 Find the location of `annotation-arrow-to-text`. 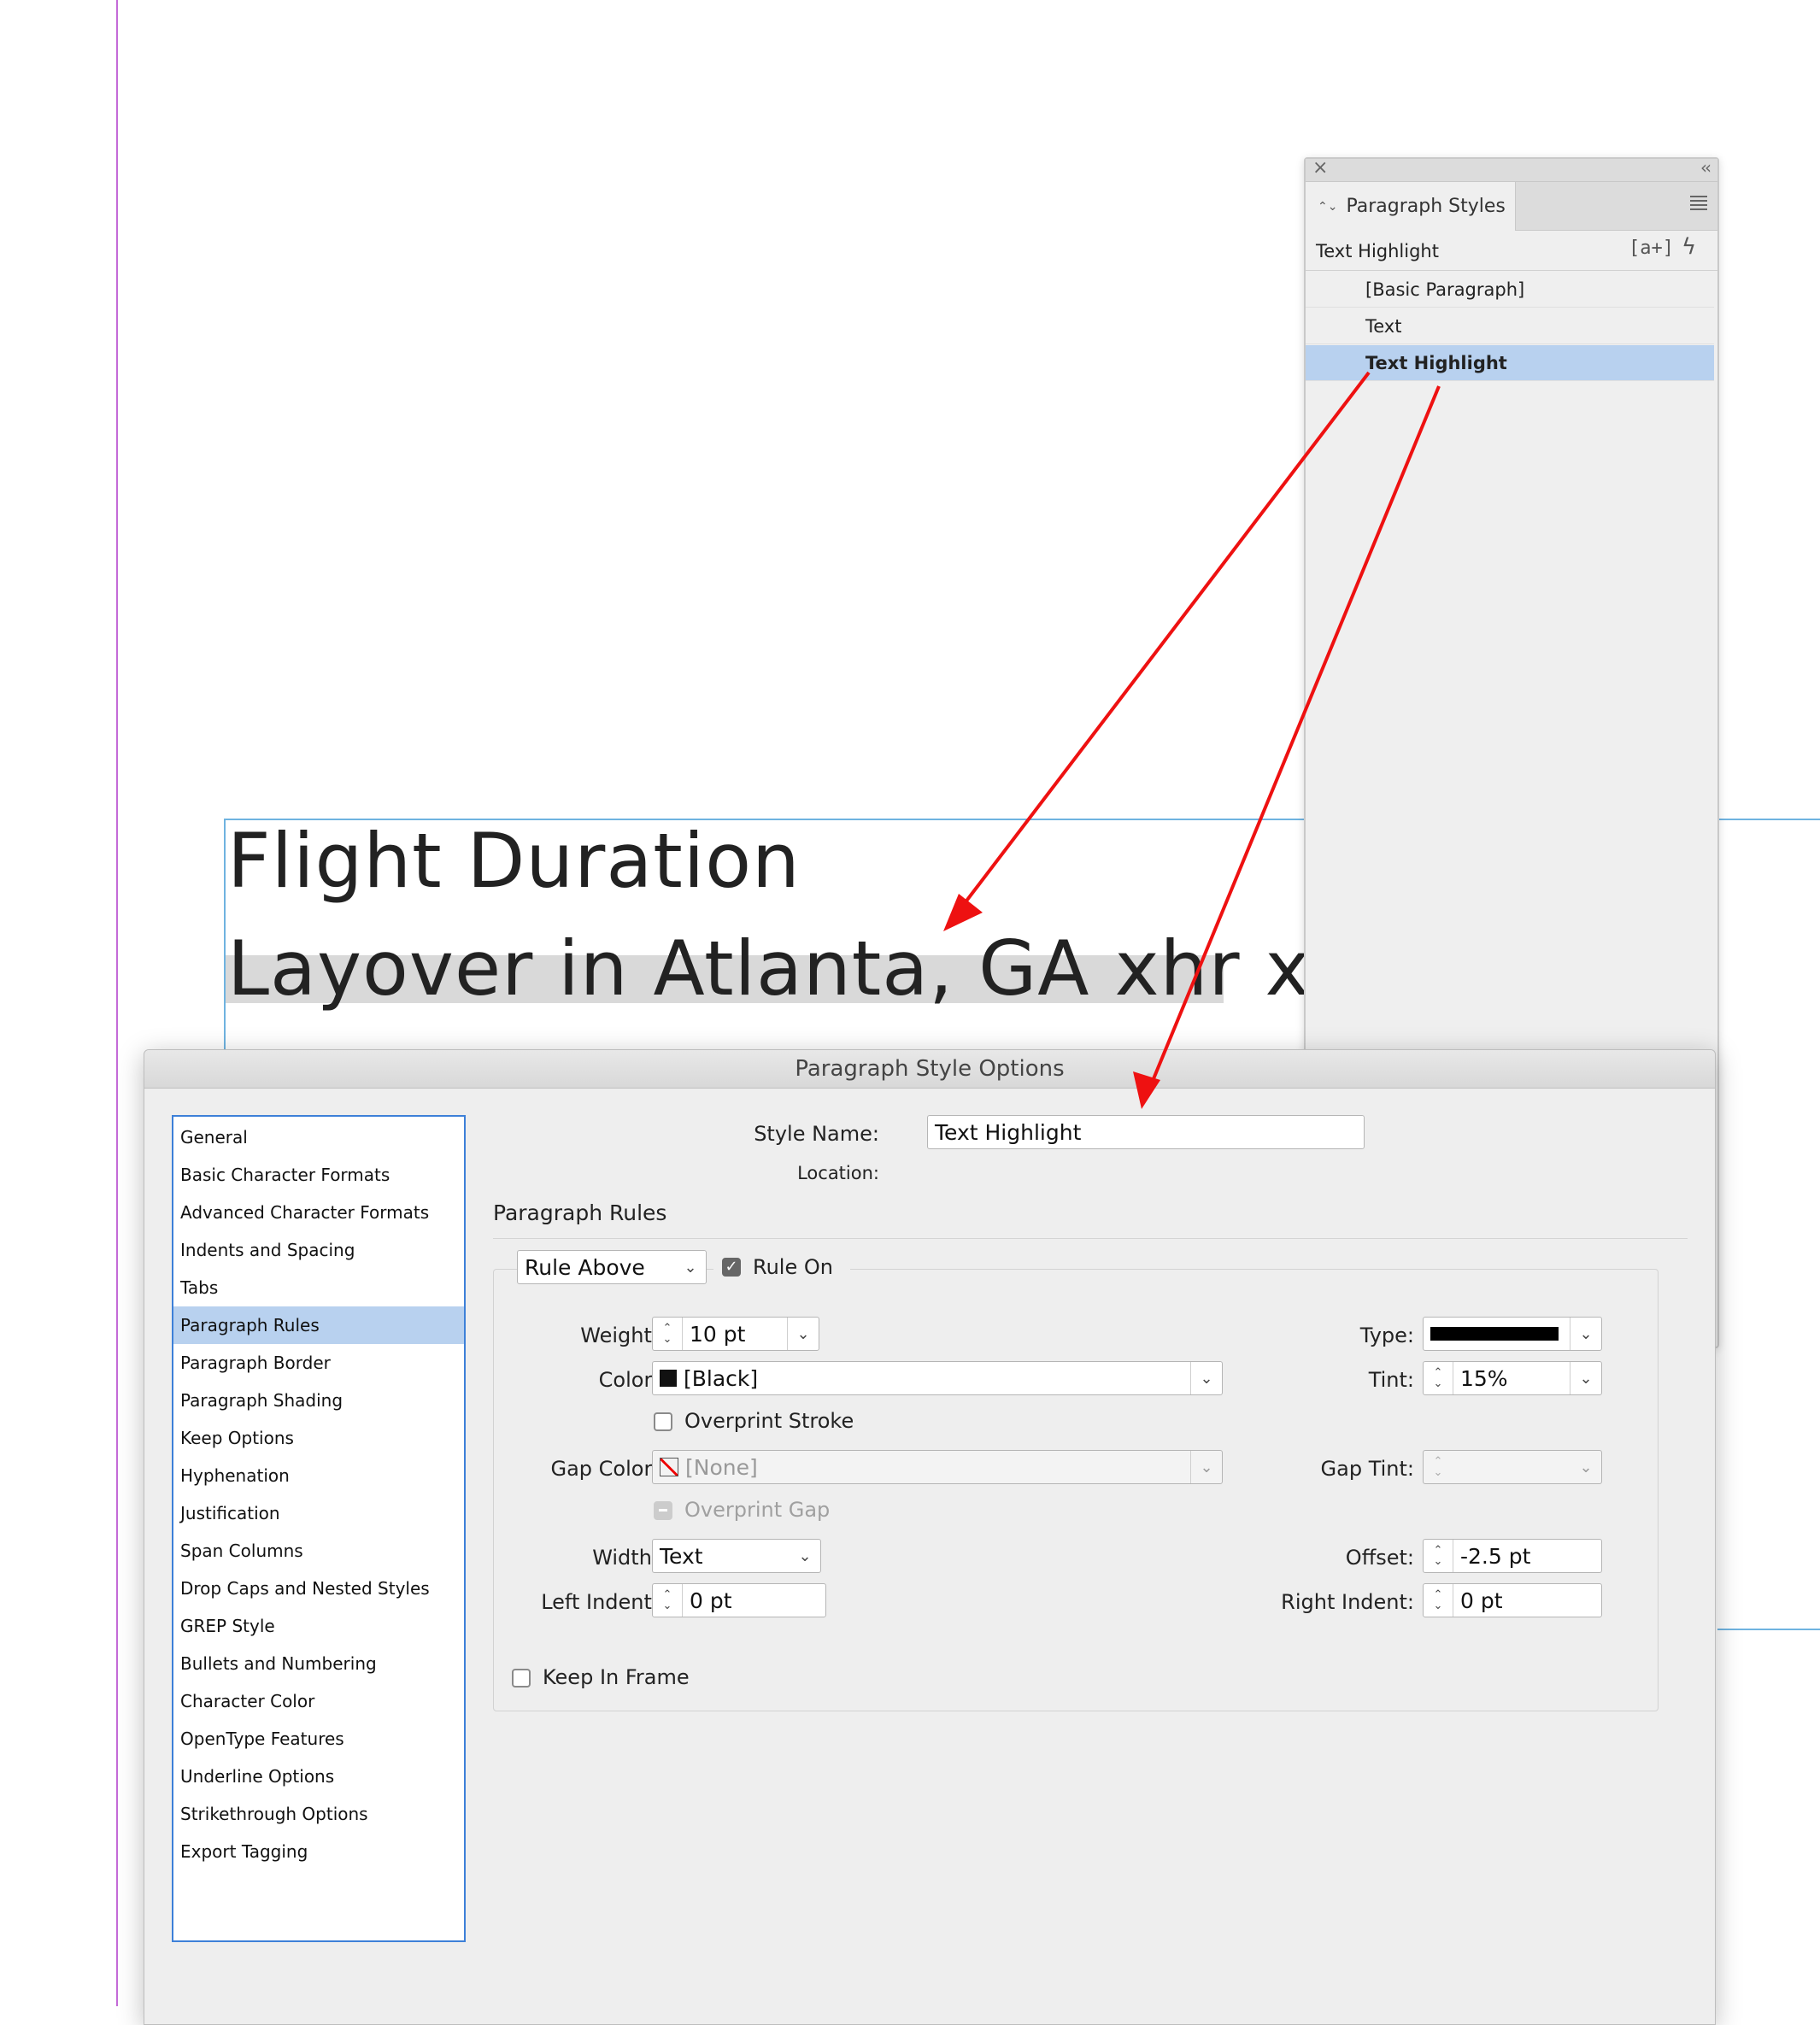

annotation-arrow-to-text is located at coordinates (1159, 648).